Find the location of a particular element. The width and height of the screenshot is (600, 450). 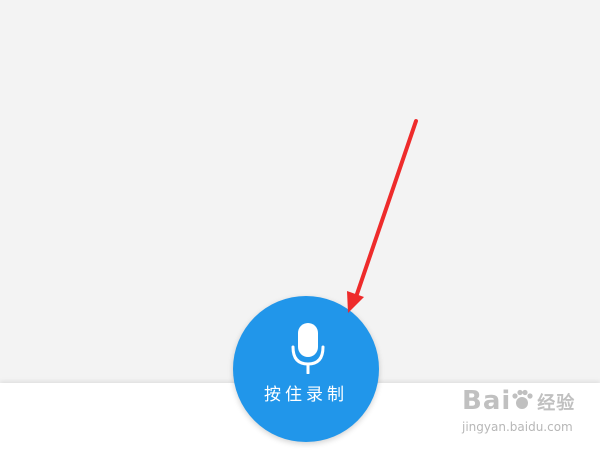

record-button-label: 按住录制 is located at coordinates (306, 395).